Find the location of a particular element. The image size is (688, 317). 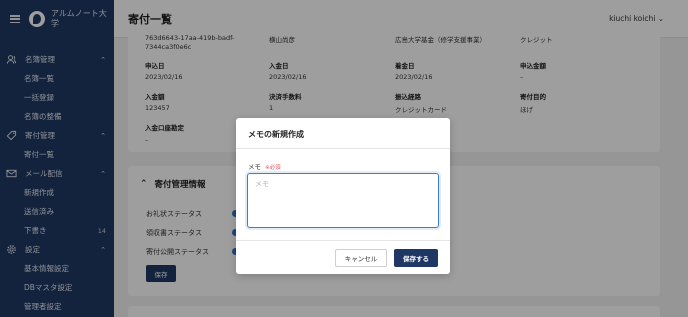

save-button: 保存する is located at coordinates (416, 258).